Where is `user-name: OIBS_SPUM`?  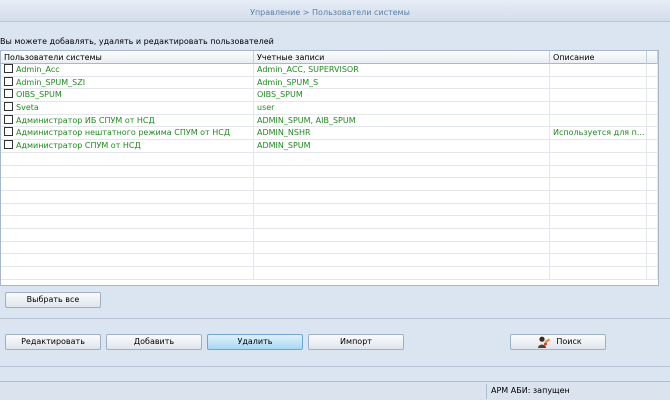
user-name: OIBS_SPUM is located at coordinates (39, 95).